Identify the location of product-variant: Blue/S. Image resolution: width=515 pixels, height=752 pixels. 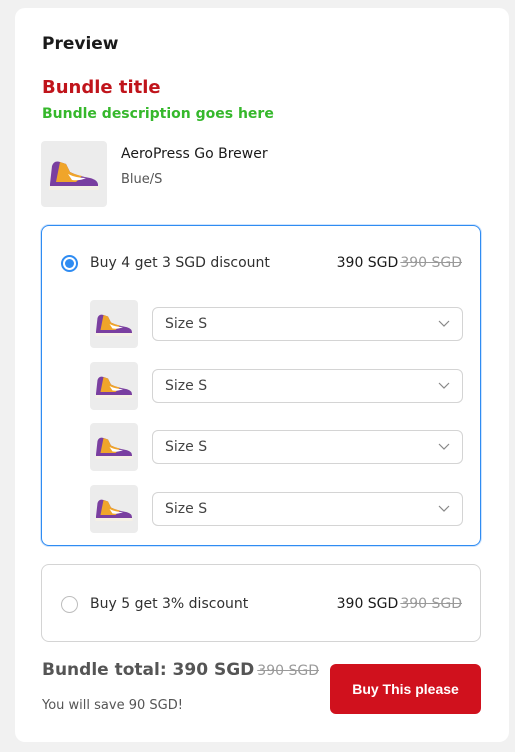
(142, 179).